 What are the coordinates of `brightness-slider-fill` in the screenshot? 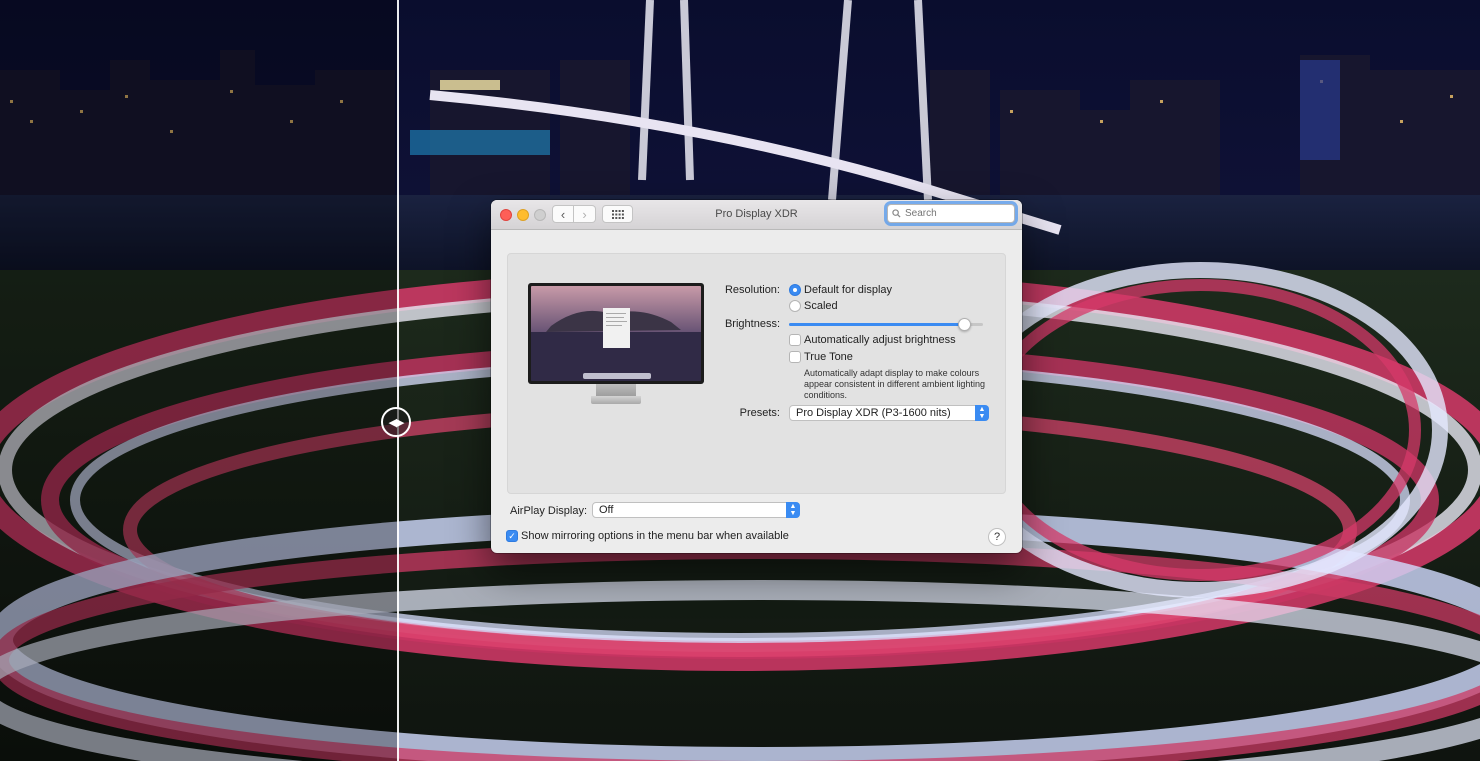 It's located at (876, 324).